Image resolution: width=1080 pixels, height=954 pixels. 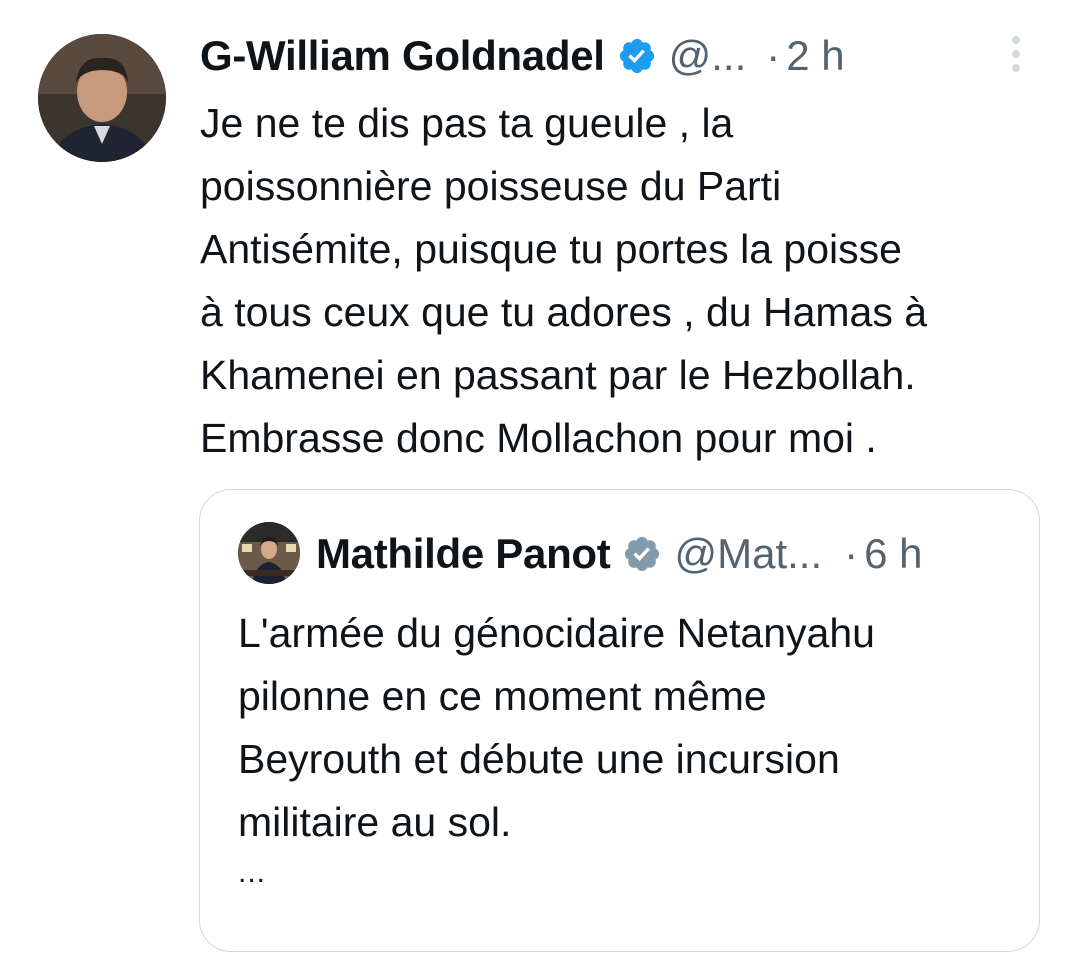 I want to click on verified-badge-gray-icon, so click(x=642, y=554).